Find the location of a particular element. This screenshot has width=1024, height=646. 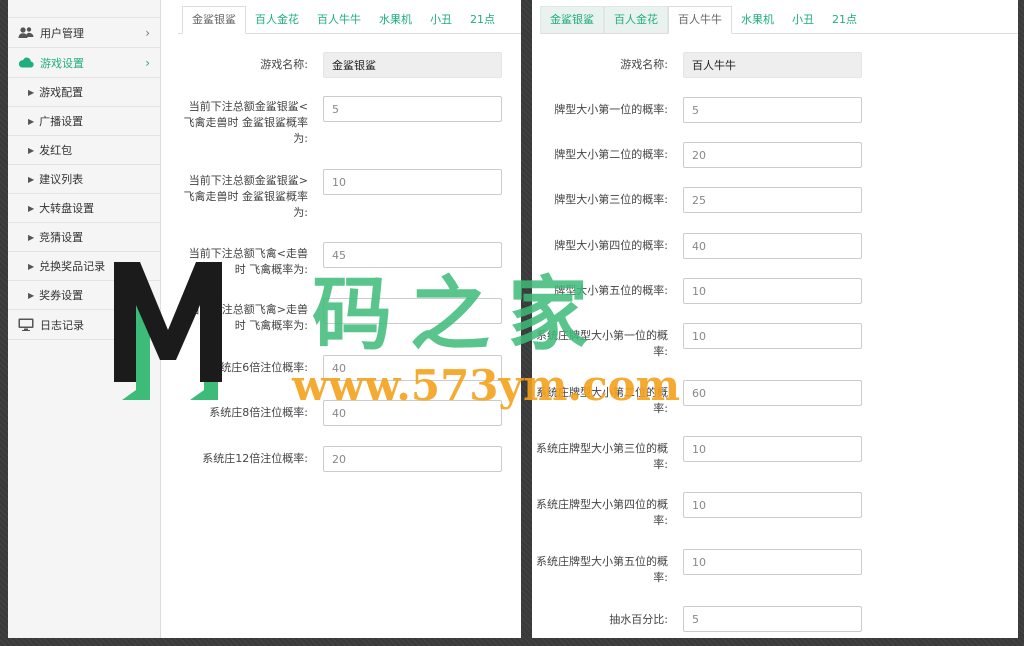

probability-input-8x is located at coordinates (412, 413).